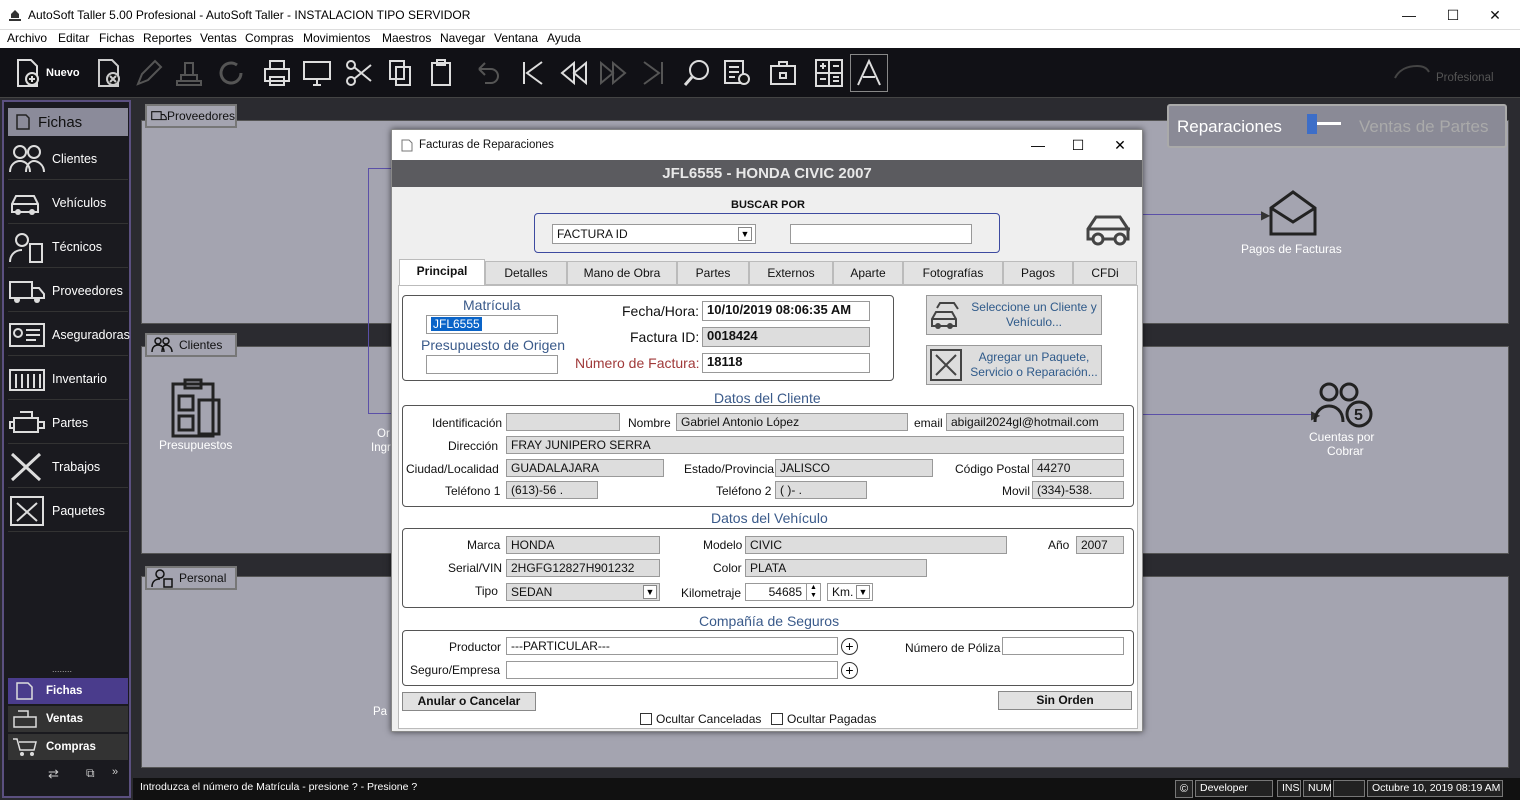 Image resolution: width=1520 pixels, height=800 pixels. I want to click on bottom-tab-compras: Compras, so click(68, 747).